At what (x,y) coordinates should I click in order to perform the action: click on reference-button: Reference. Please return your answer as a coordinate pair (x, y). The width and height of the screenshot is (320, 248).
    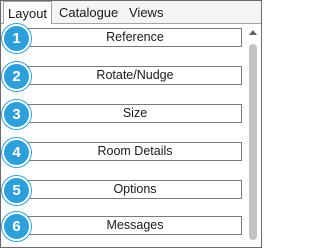
    Looking at the image, I should click on (135, 37).